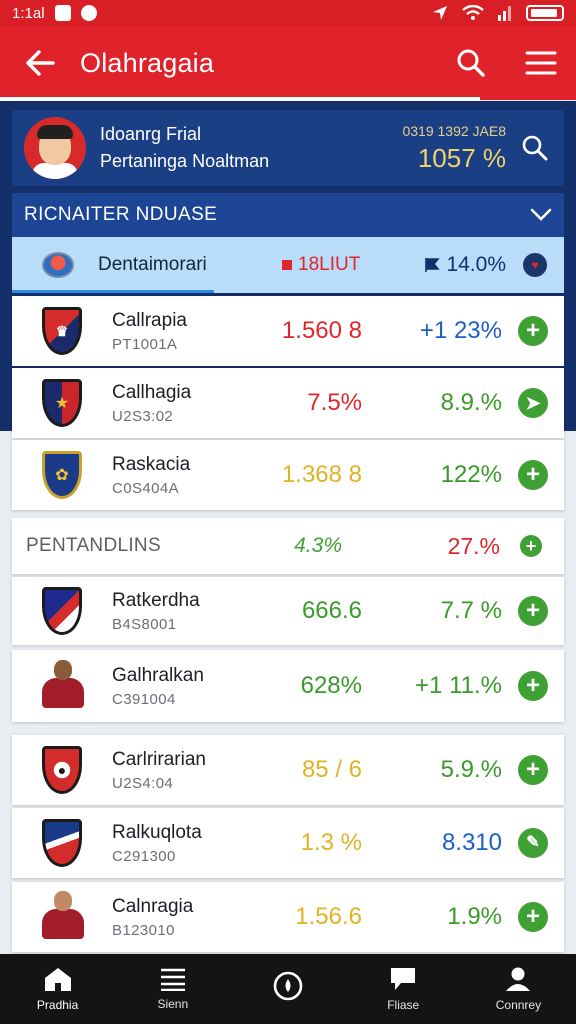  What do you see at coordinates (185, 161) in the screenshot?
I see `profile-subtitle: Pertaninga Noaltman` at bounding box center [185, 161].